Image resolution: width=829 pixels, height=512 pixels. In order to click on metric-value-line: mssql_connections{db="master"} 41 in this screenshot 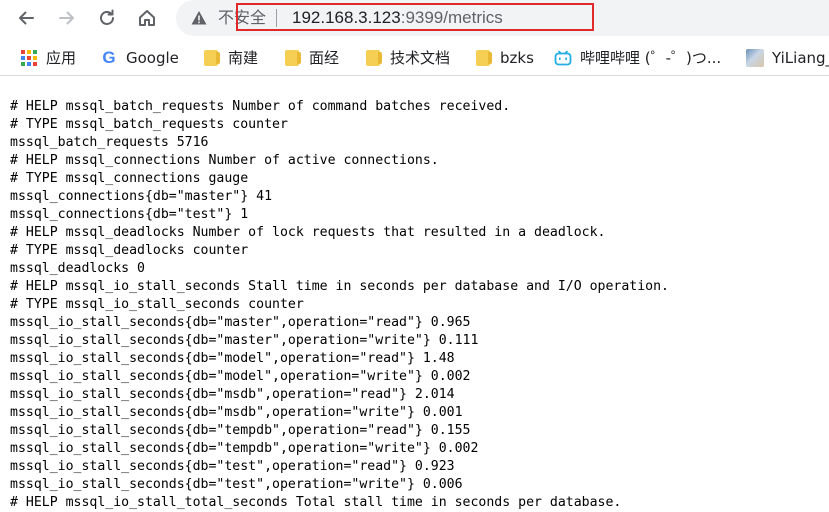, I will do `click(141, 196)`.